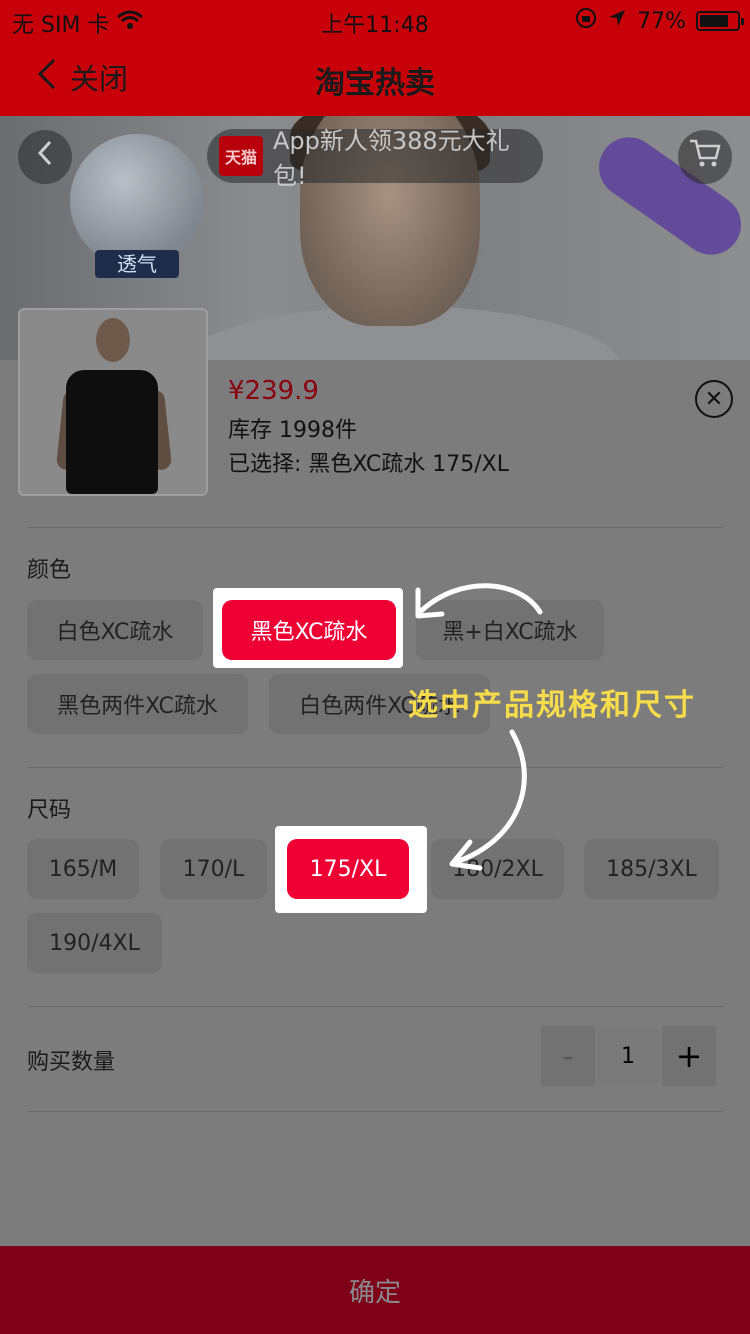 This screenshot has width=750, height=1334. I want to click on annotation-arrows, so click(479, 727).